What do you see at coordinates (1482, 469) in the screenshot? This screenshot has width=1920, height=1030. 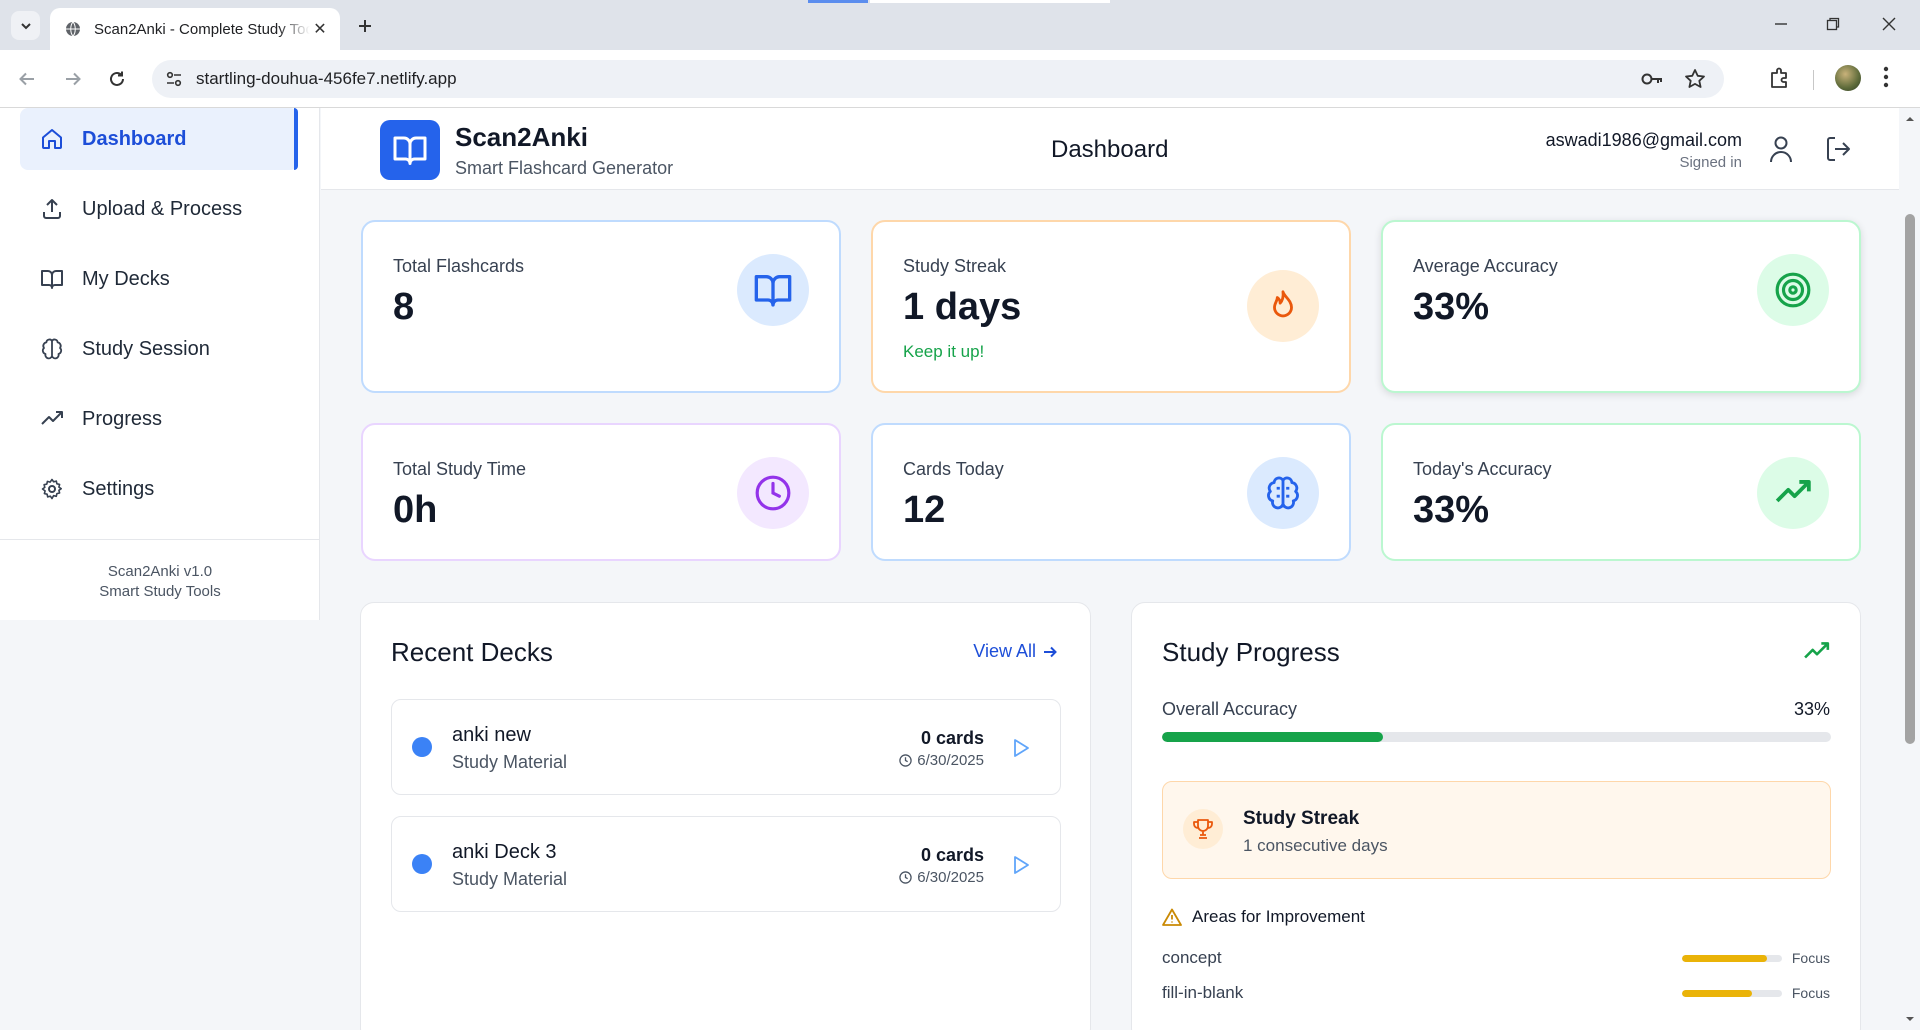 I see `stat-label: Today's Accuracy` at bounding box center [1482, 469].